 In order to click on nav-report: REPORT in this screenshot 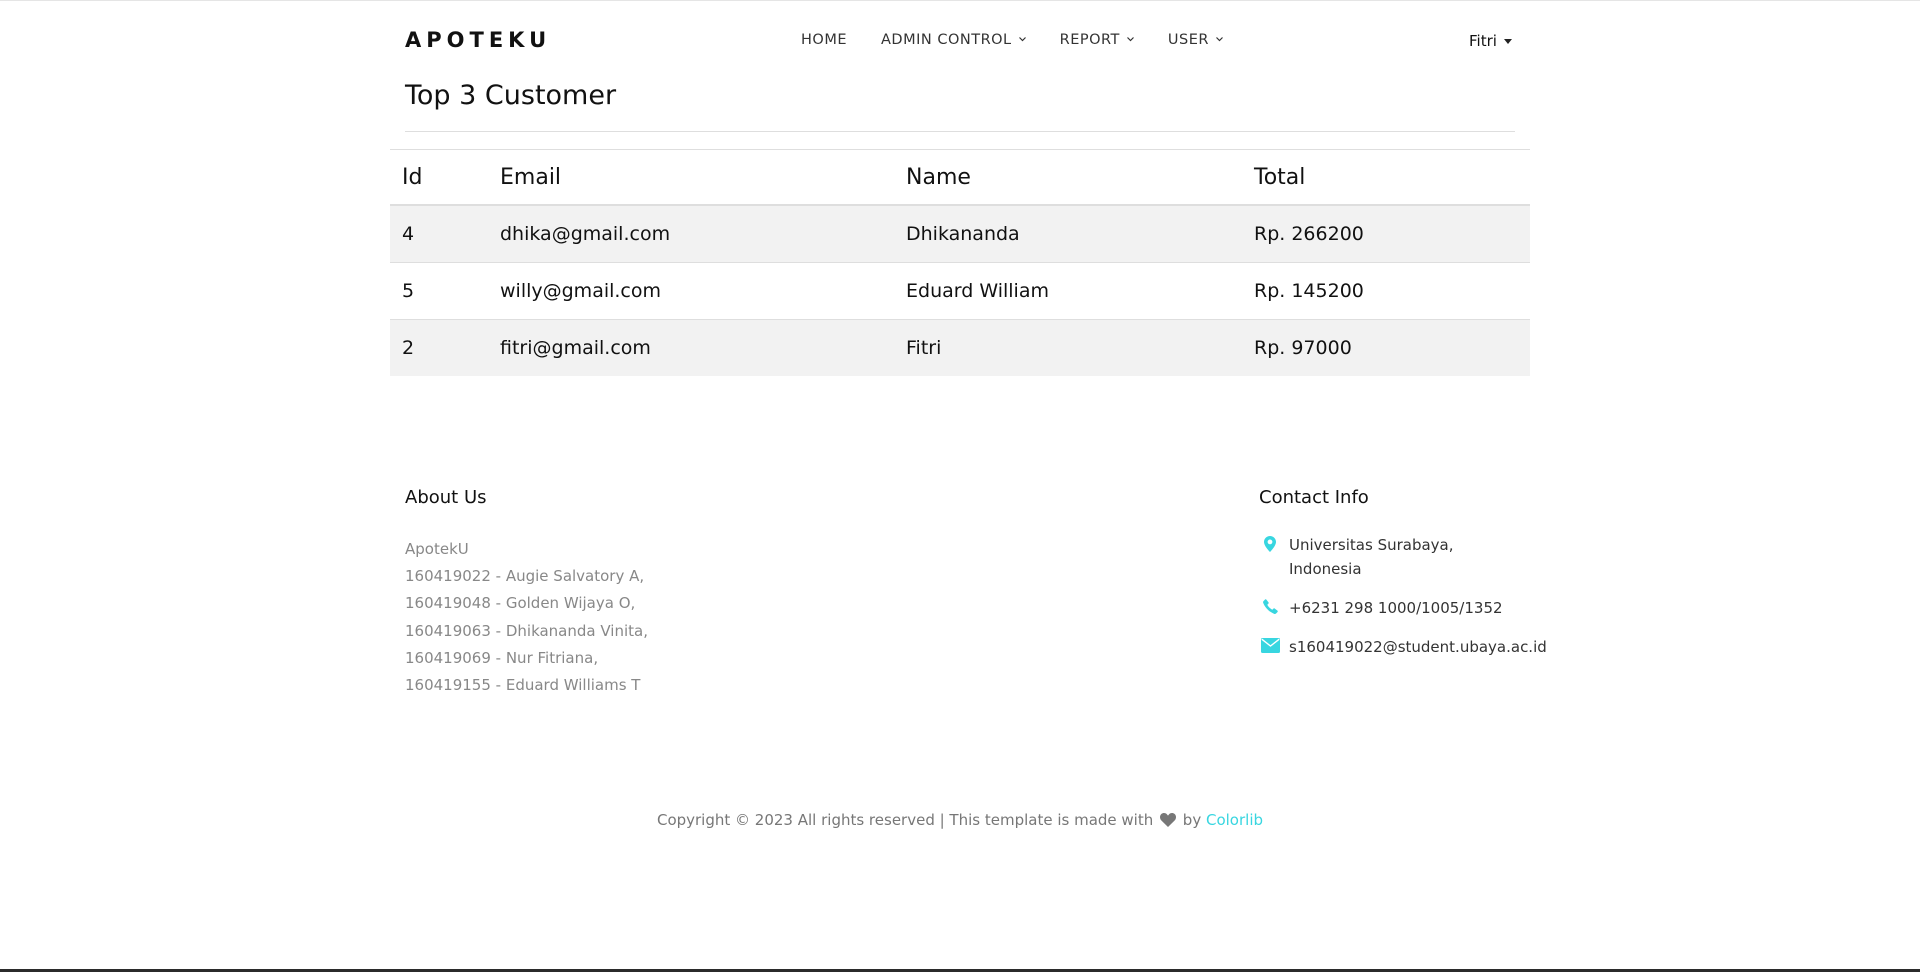, I will do `click(1097, 40)`.